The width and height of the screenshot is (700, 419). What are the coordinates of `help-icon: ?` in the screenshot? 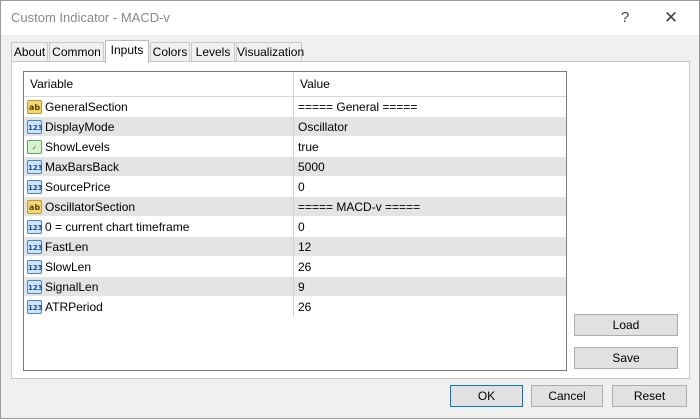 It's located at (625, 18).